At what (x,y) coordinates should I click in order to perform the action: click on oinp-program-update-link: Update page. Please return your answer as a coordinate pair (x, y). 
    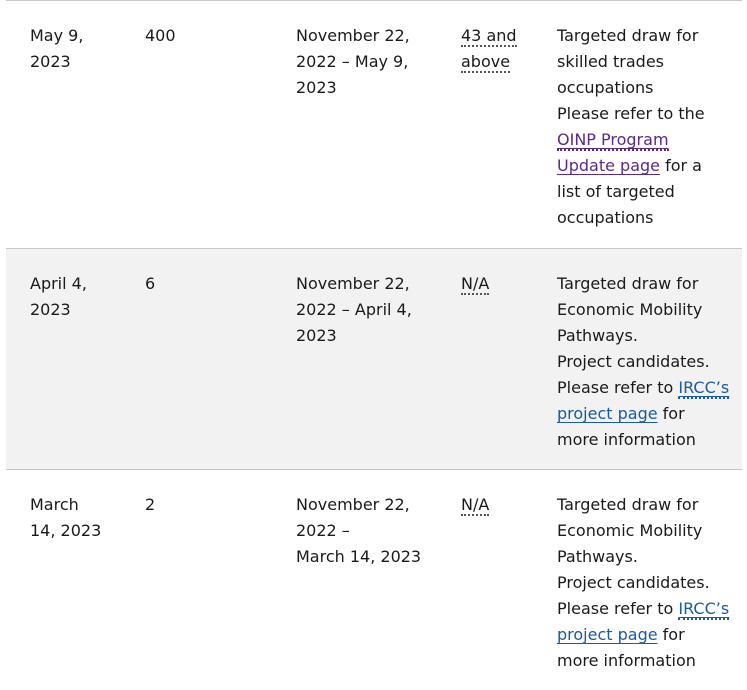
    Looking at the image, I should click on (608, 165).